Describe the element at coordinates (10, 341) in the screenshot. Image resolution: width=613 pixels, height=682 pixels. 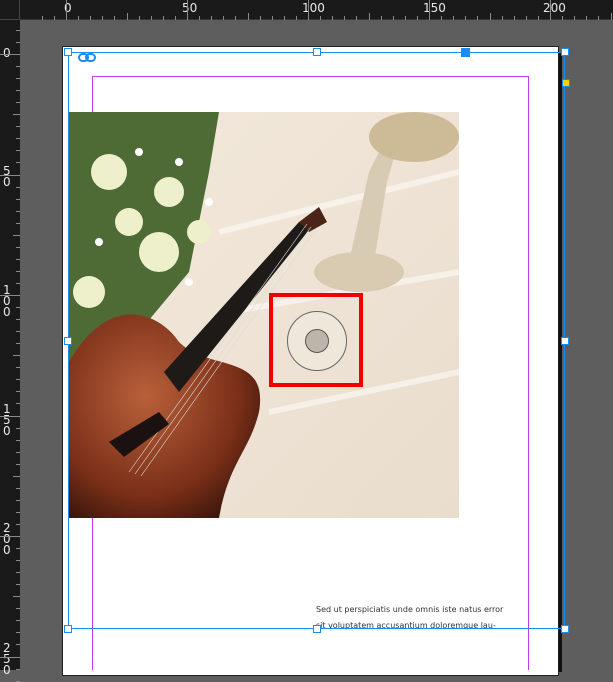
I see `vertical-ruler: 0 50 100 150 200 250` at that location.